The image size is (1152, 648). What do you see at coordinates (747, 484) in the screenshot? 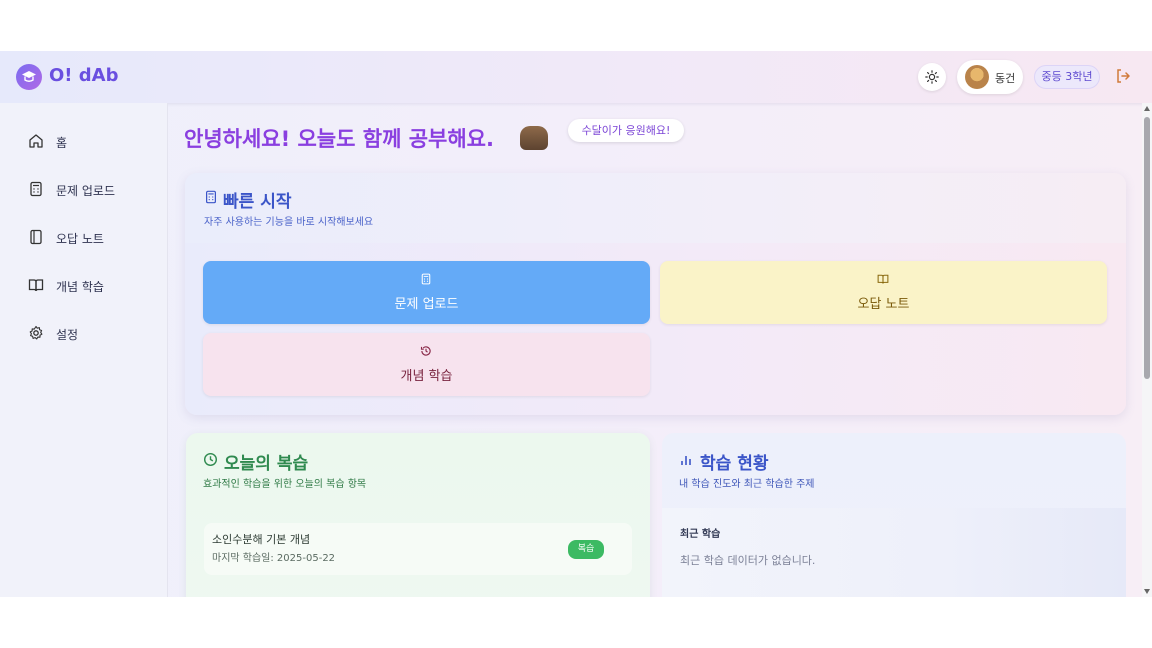
I see `status-subtitle: 내 학습 진도와 최근 학습한 주제` at bounding box center [747, 484].